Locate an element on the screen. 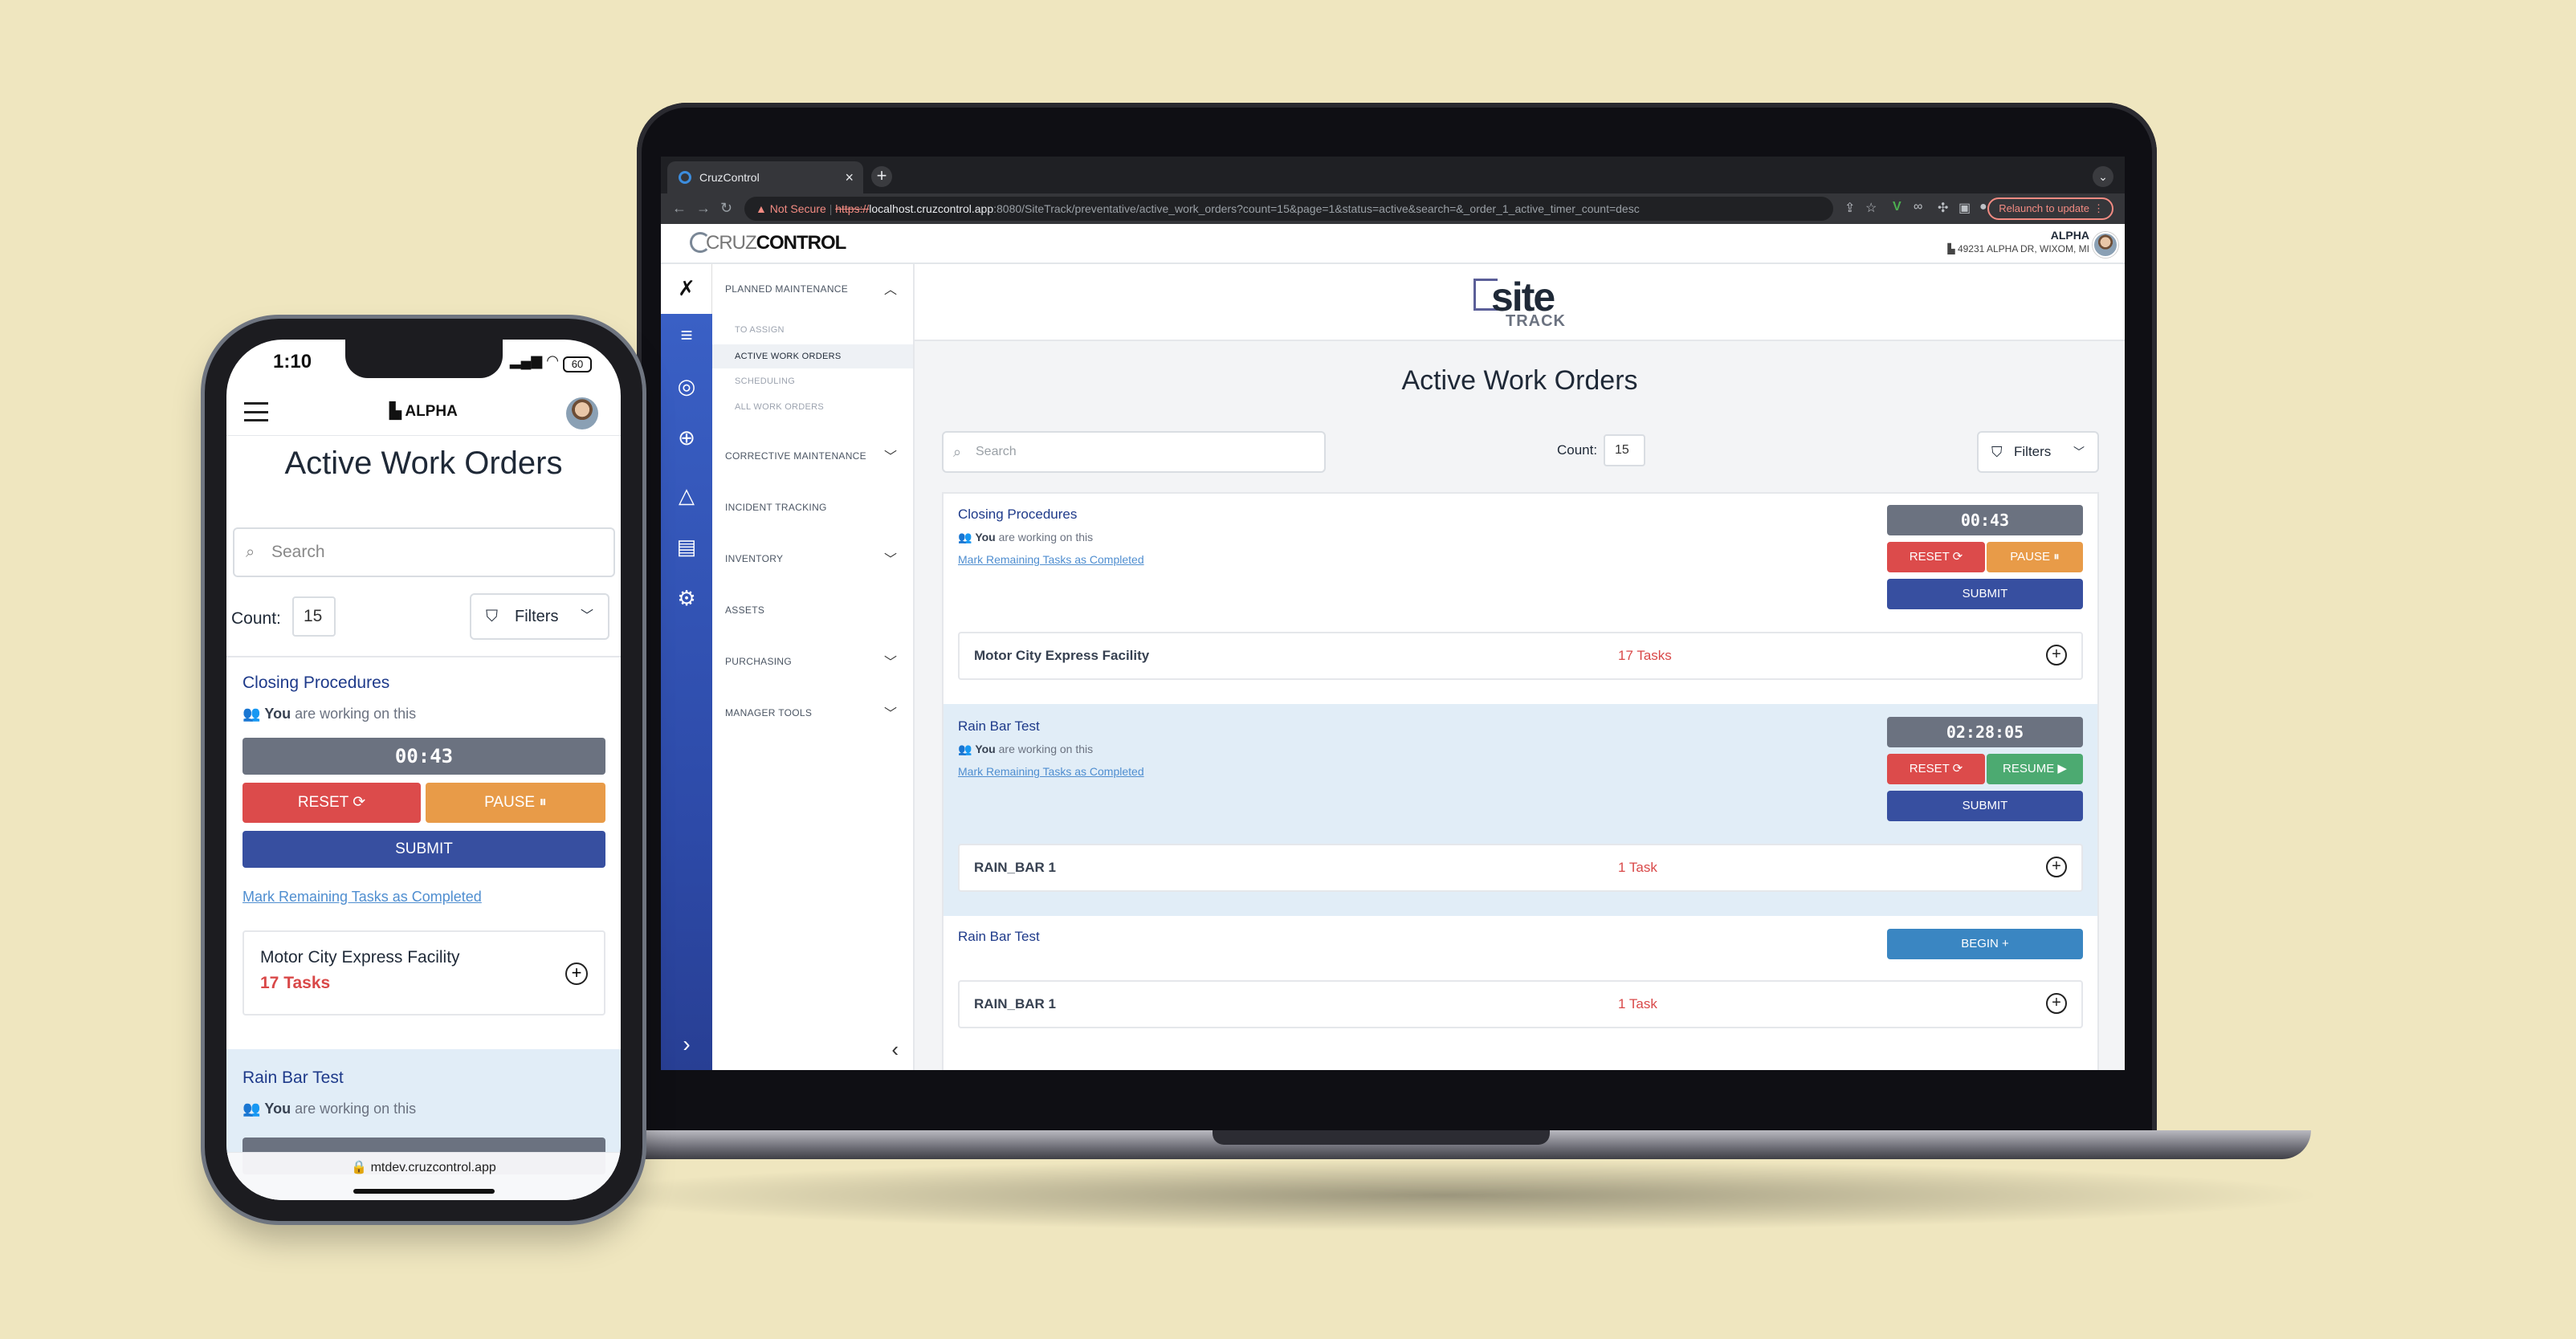 This screenshot has width=2576, height=1339. user-info: ALPHA ▙ 49231 ALPHA DR, WIXOM, MI is located at coordinates (2018, 241).